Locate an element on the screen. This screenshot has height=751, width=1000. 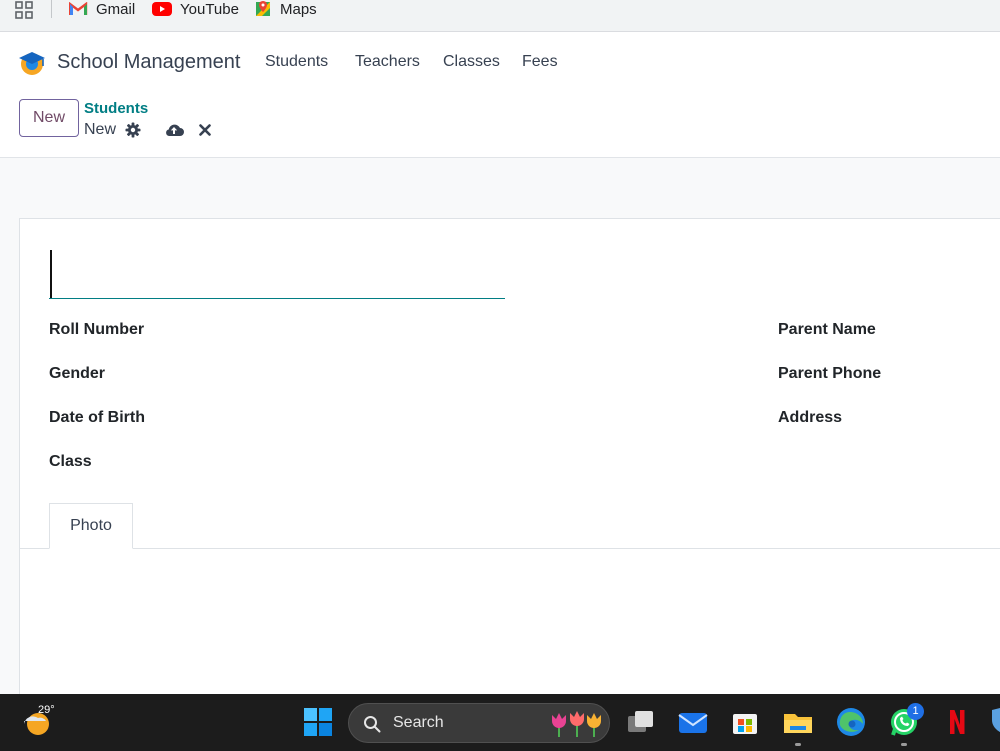
label-parent-phone: Parent Phone is located at coordinates (830, 373).